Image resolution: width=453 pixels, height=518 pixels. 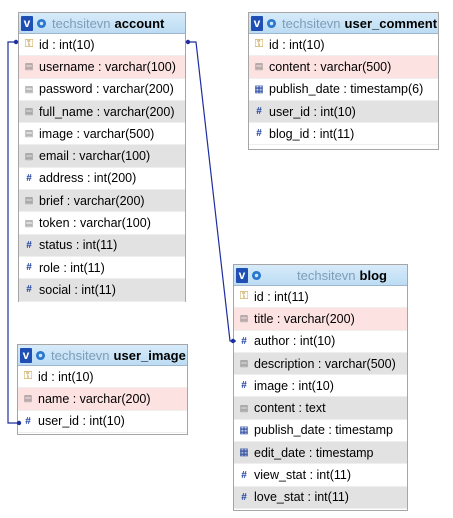 I want to click on relation-line-account-user-image, so click(x=13, y=232).